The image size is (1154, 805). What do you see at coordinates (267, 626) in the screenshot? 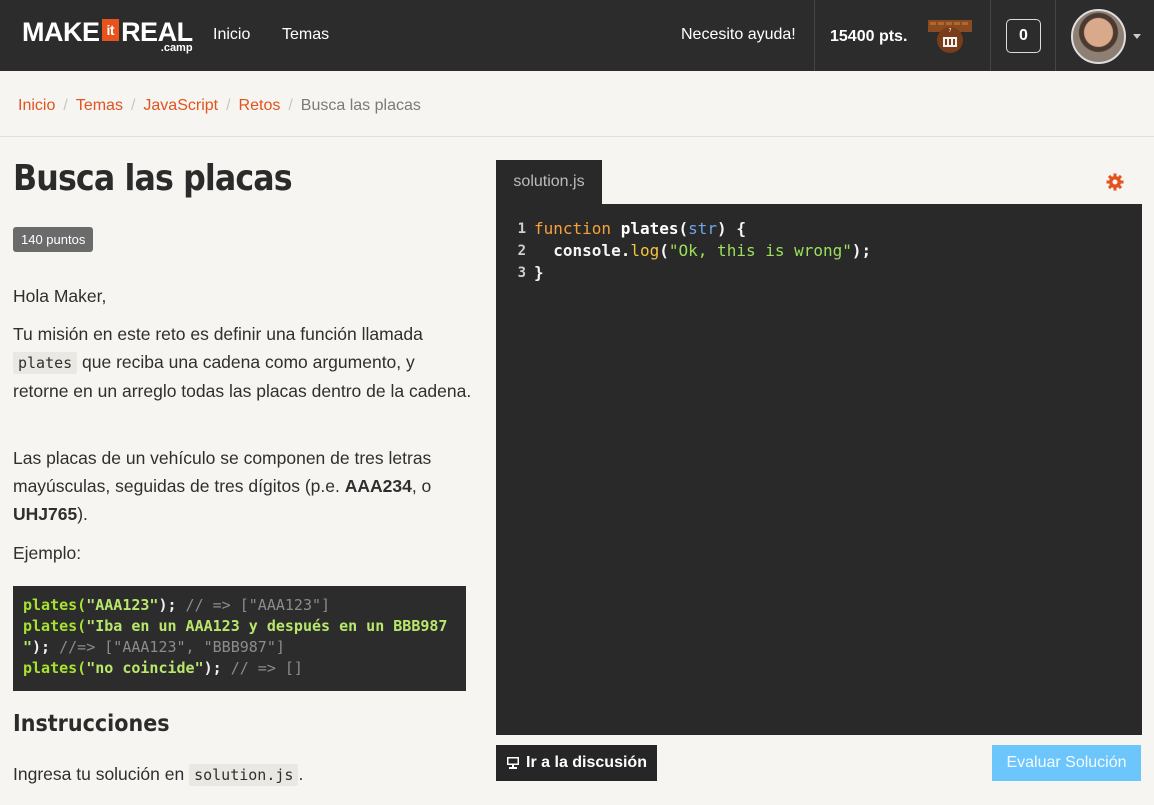
I see `code-token: "Iba en un AAA123 y después en un BBB987` at bounding box center [267, 626].